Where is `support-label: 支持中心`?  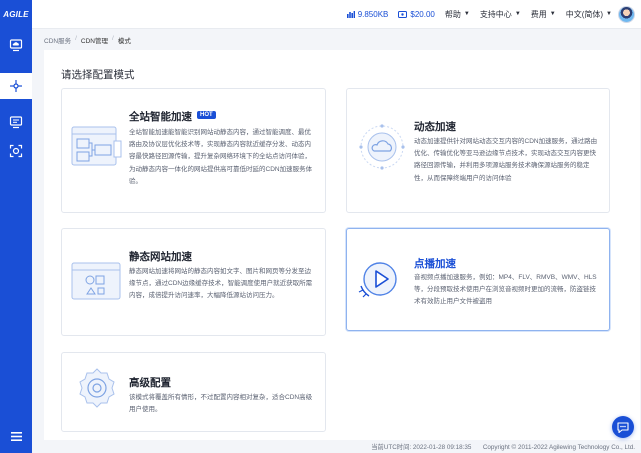 support-label: 支持中心 is located at coordinates (495, 14).